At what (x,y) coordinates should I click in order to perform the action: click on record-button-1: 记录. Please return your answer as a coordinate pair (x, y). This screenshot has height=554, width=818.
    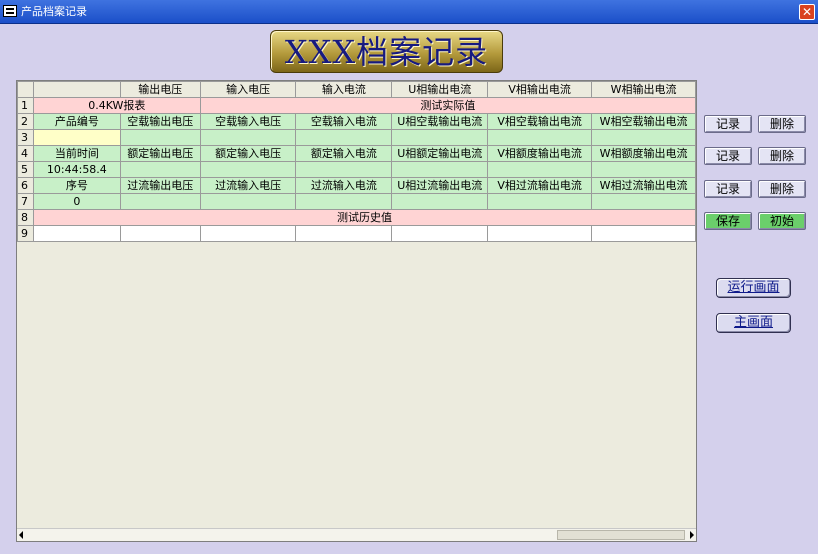
    Looking at the image, I should click on (728, 124).